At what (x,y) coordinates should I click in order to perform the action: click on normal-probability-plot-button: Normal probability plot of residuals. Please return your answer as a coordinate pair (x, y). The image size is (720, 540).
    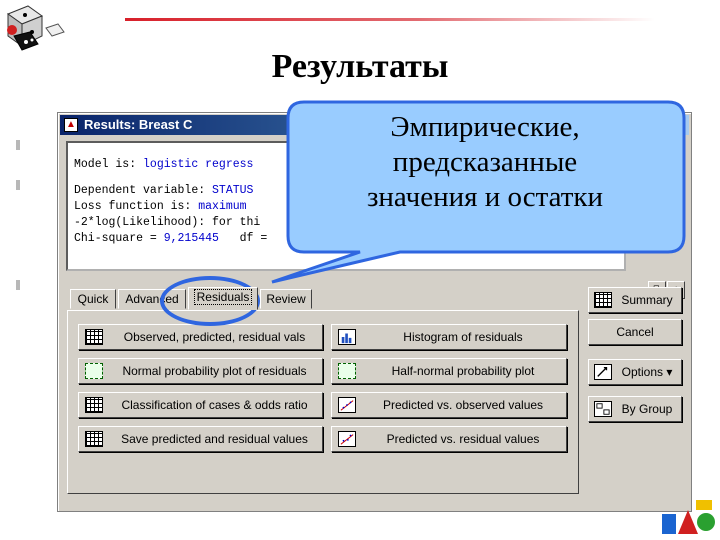
    Looking at the image, I should click on (200, 371).